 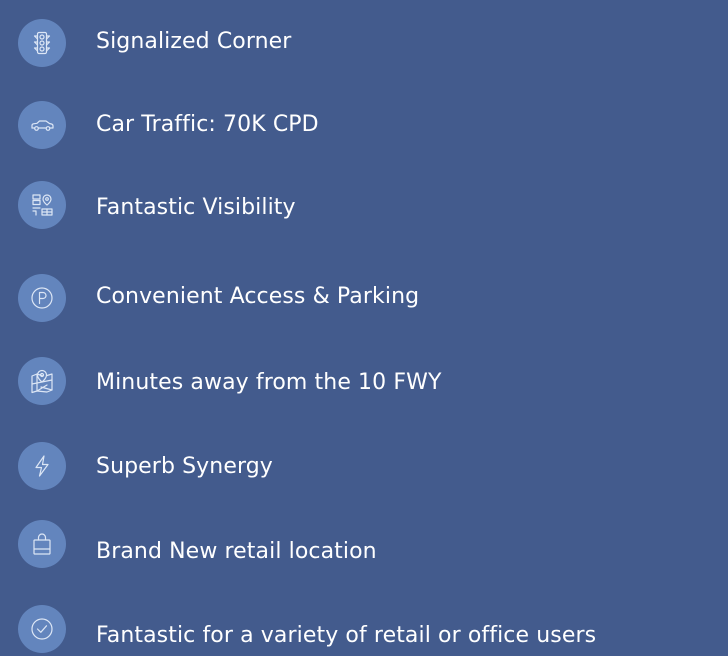 I want to click on feature-item-signalized-corner, so click(x=42, y=43).